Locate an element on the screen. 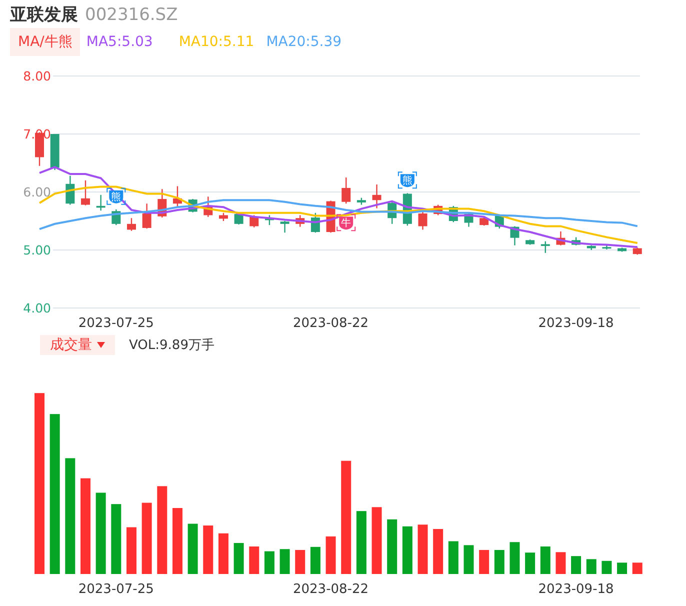  volume-indicator-dropdown: 成交量 is located at coordinates (77, 345).